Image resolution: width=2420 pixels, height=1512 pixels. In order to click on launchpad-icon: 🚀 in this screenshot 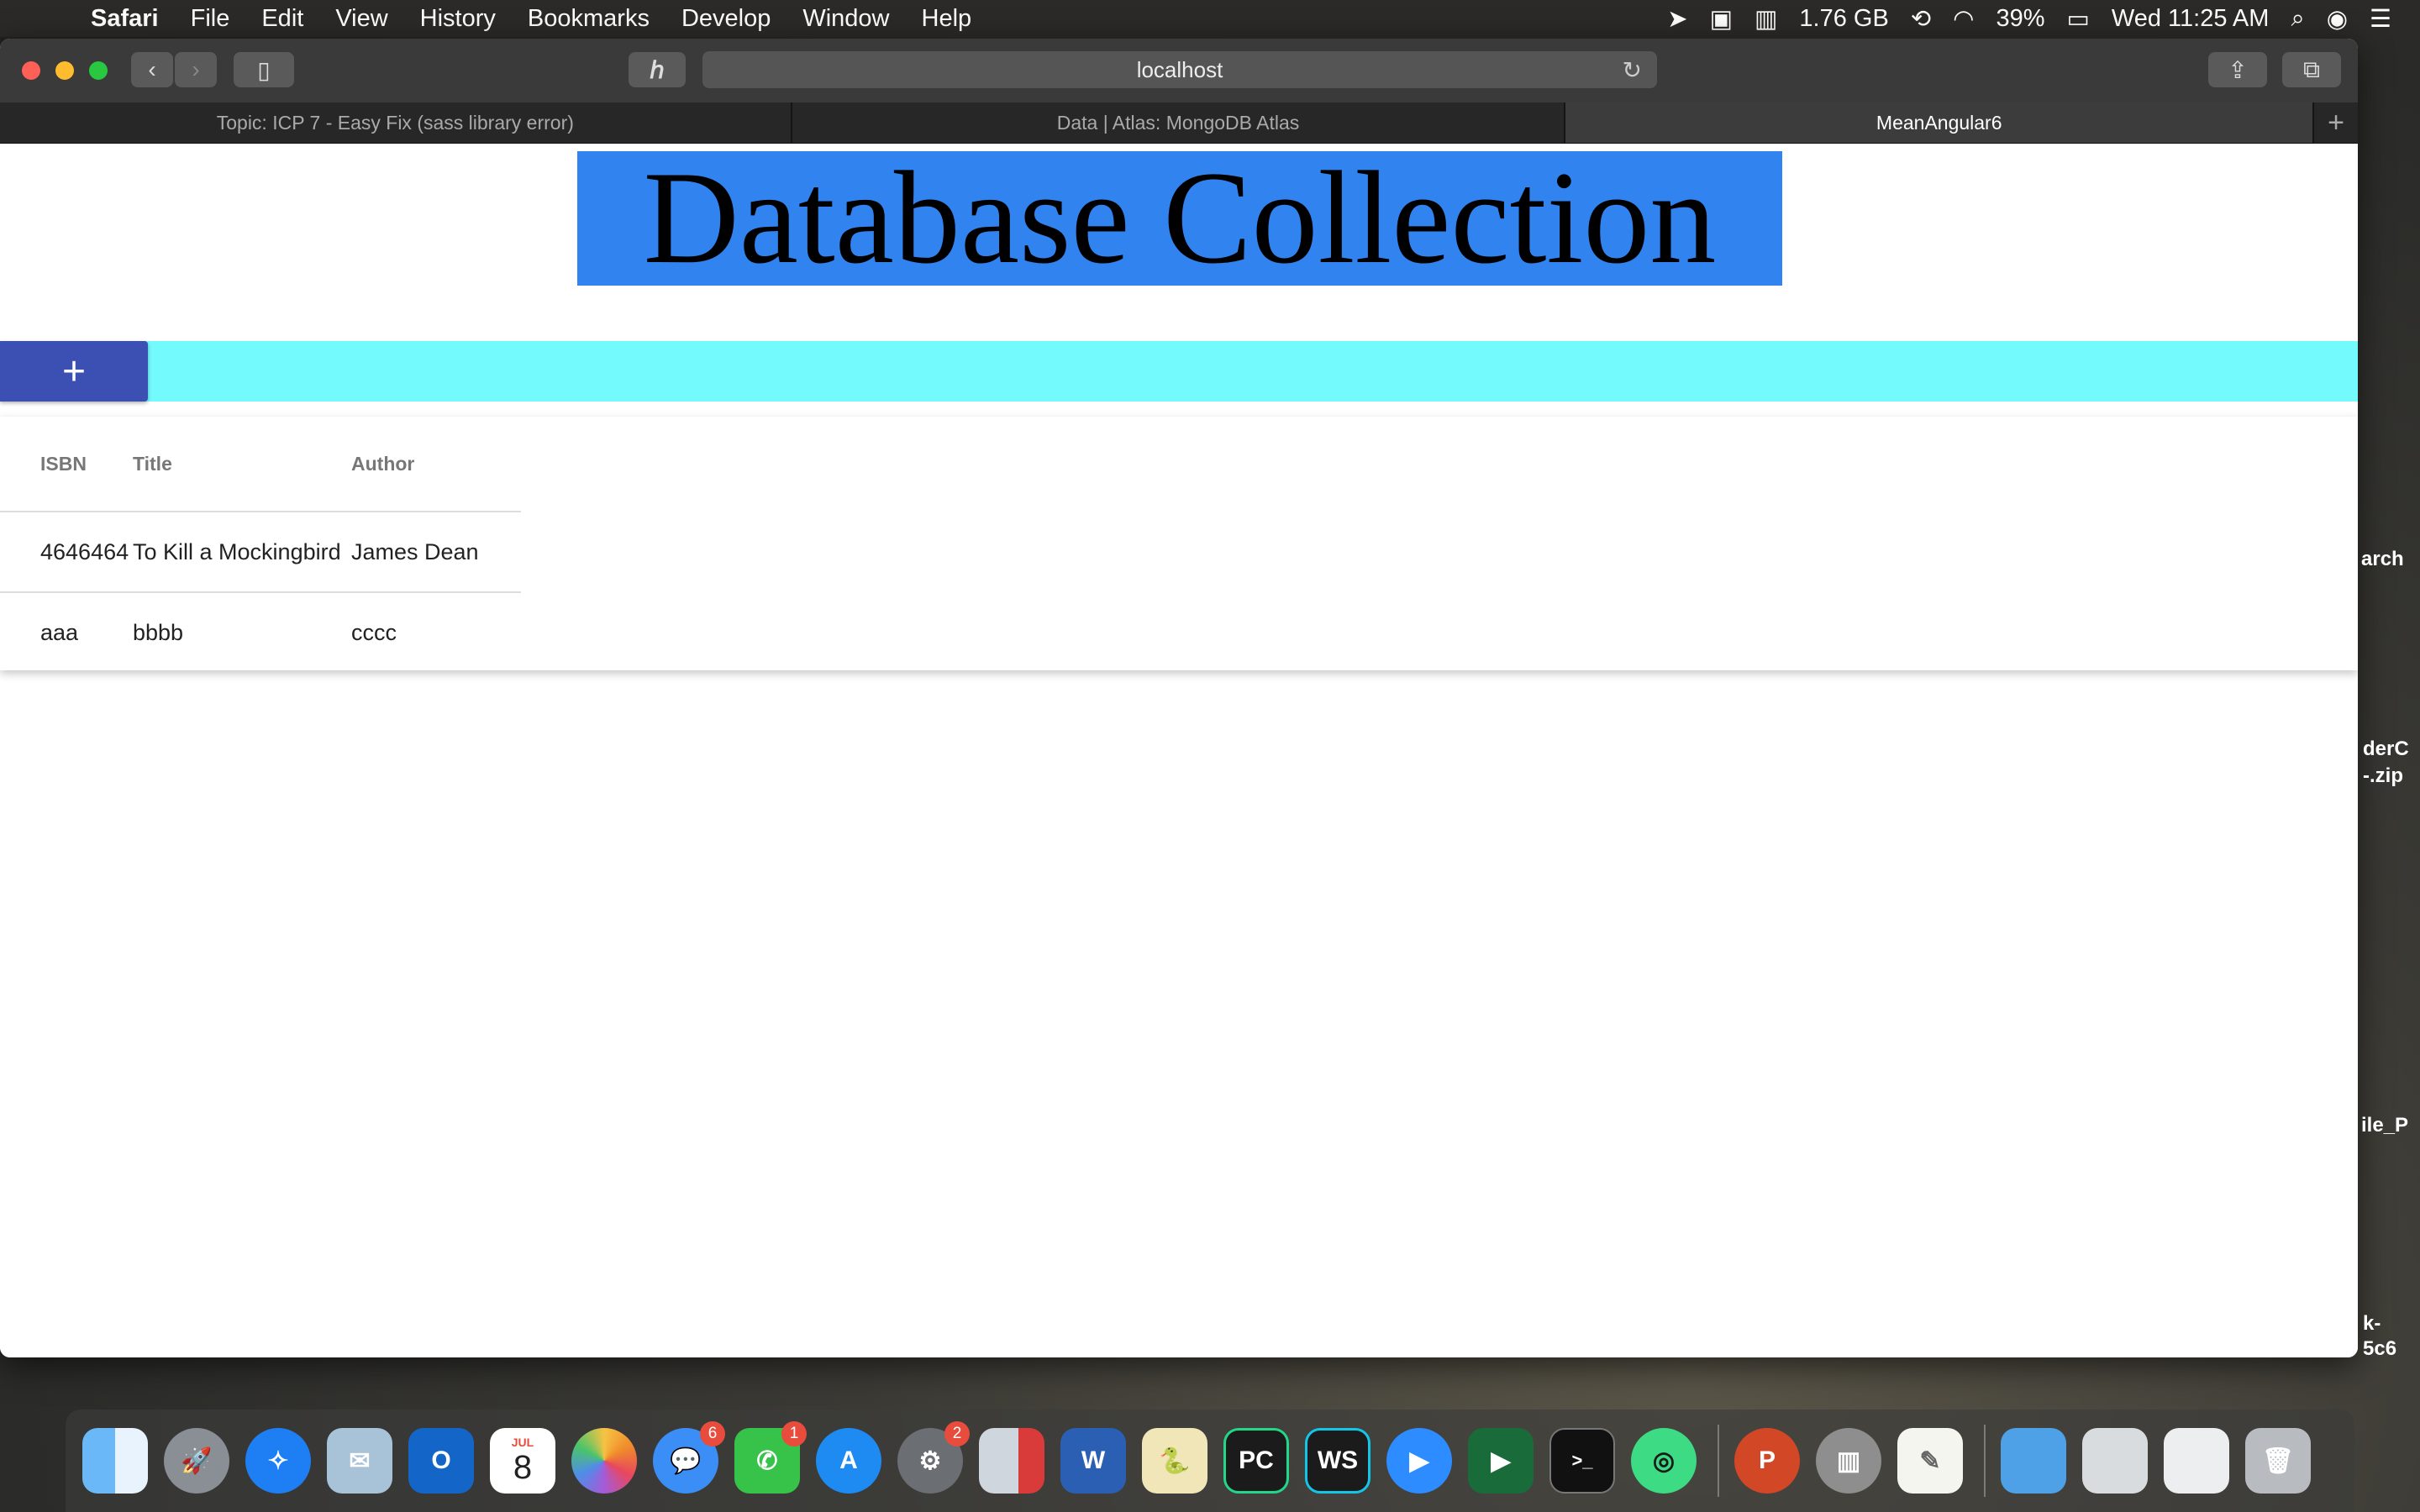, I will do `click(196, 1461)`.